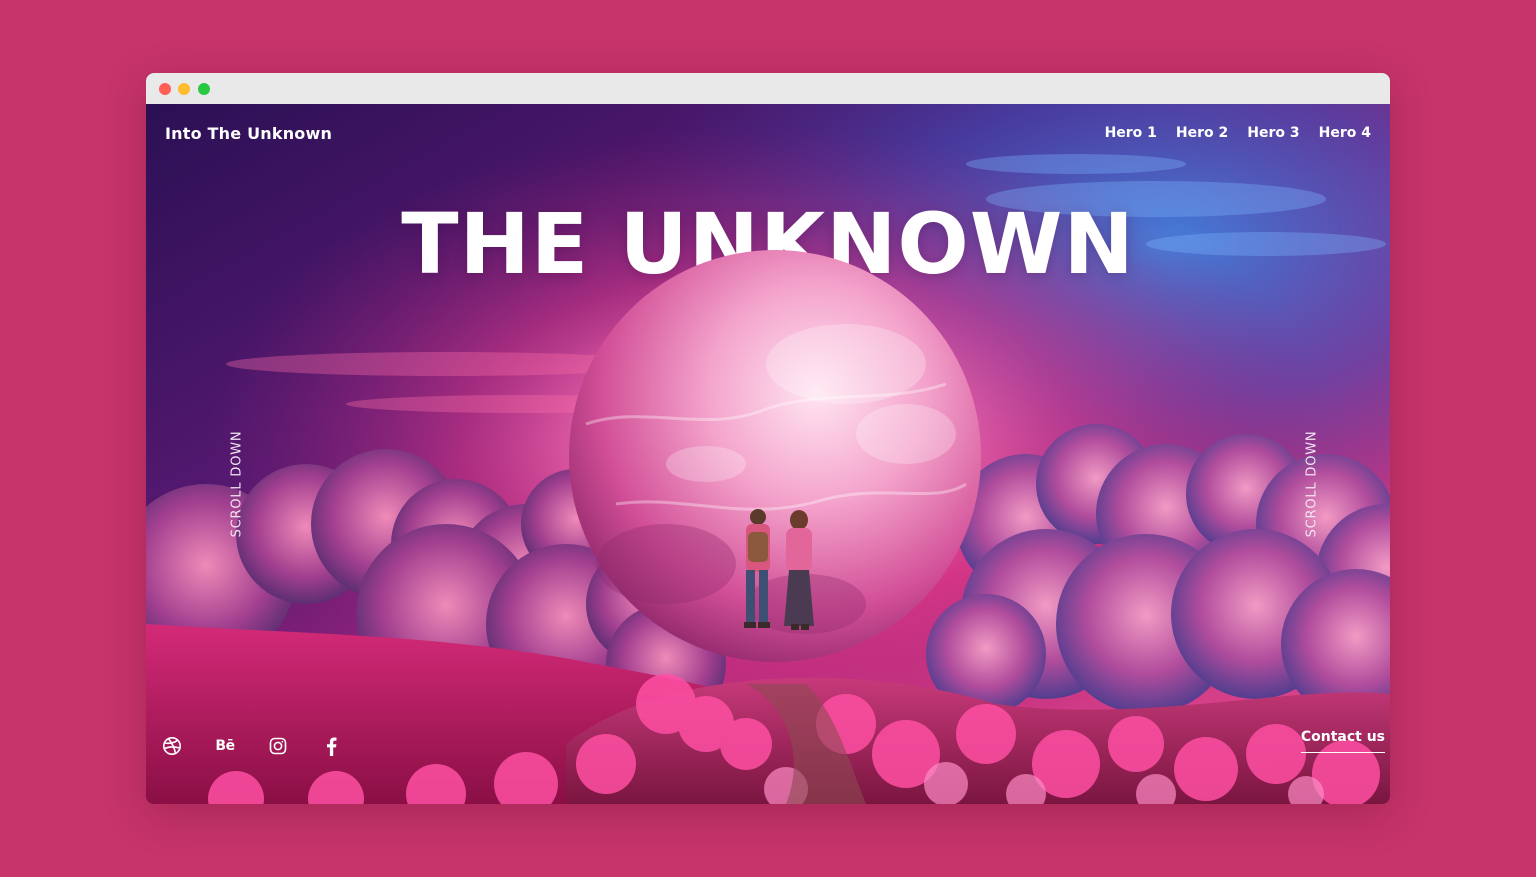 The image size is (1536, 877). I want to click on hero-title: THE UNKNOWN, so click(768, 244).